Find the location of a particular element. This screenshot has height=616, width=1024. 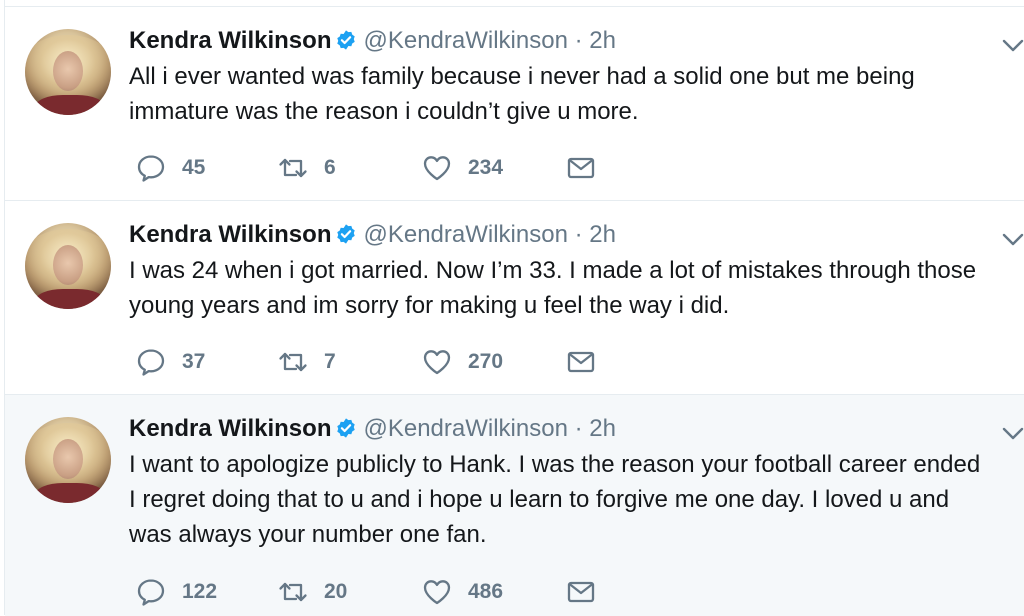

like-count: 270 is located at coordinates (486, 361).